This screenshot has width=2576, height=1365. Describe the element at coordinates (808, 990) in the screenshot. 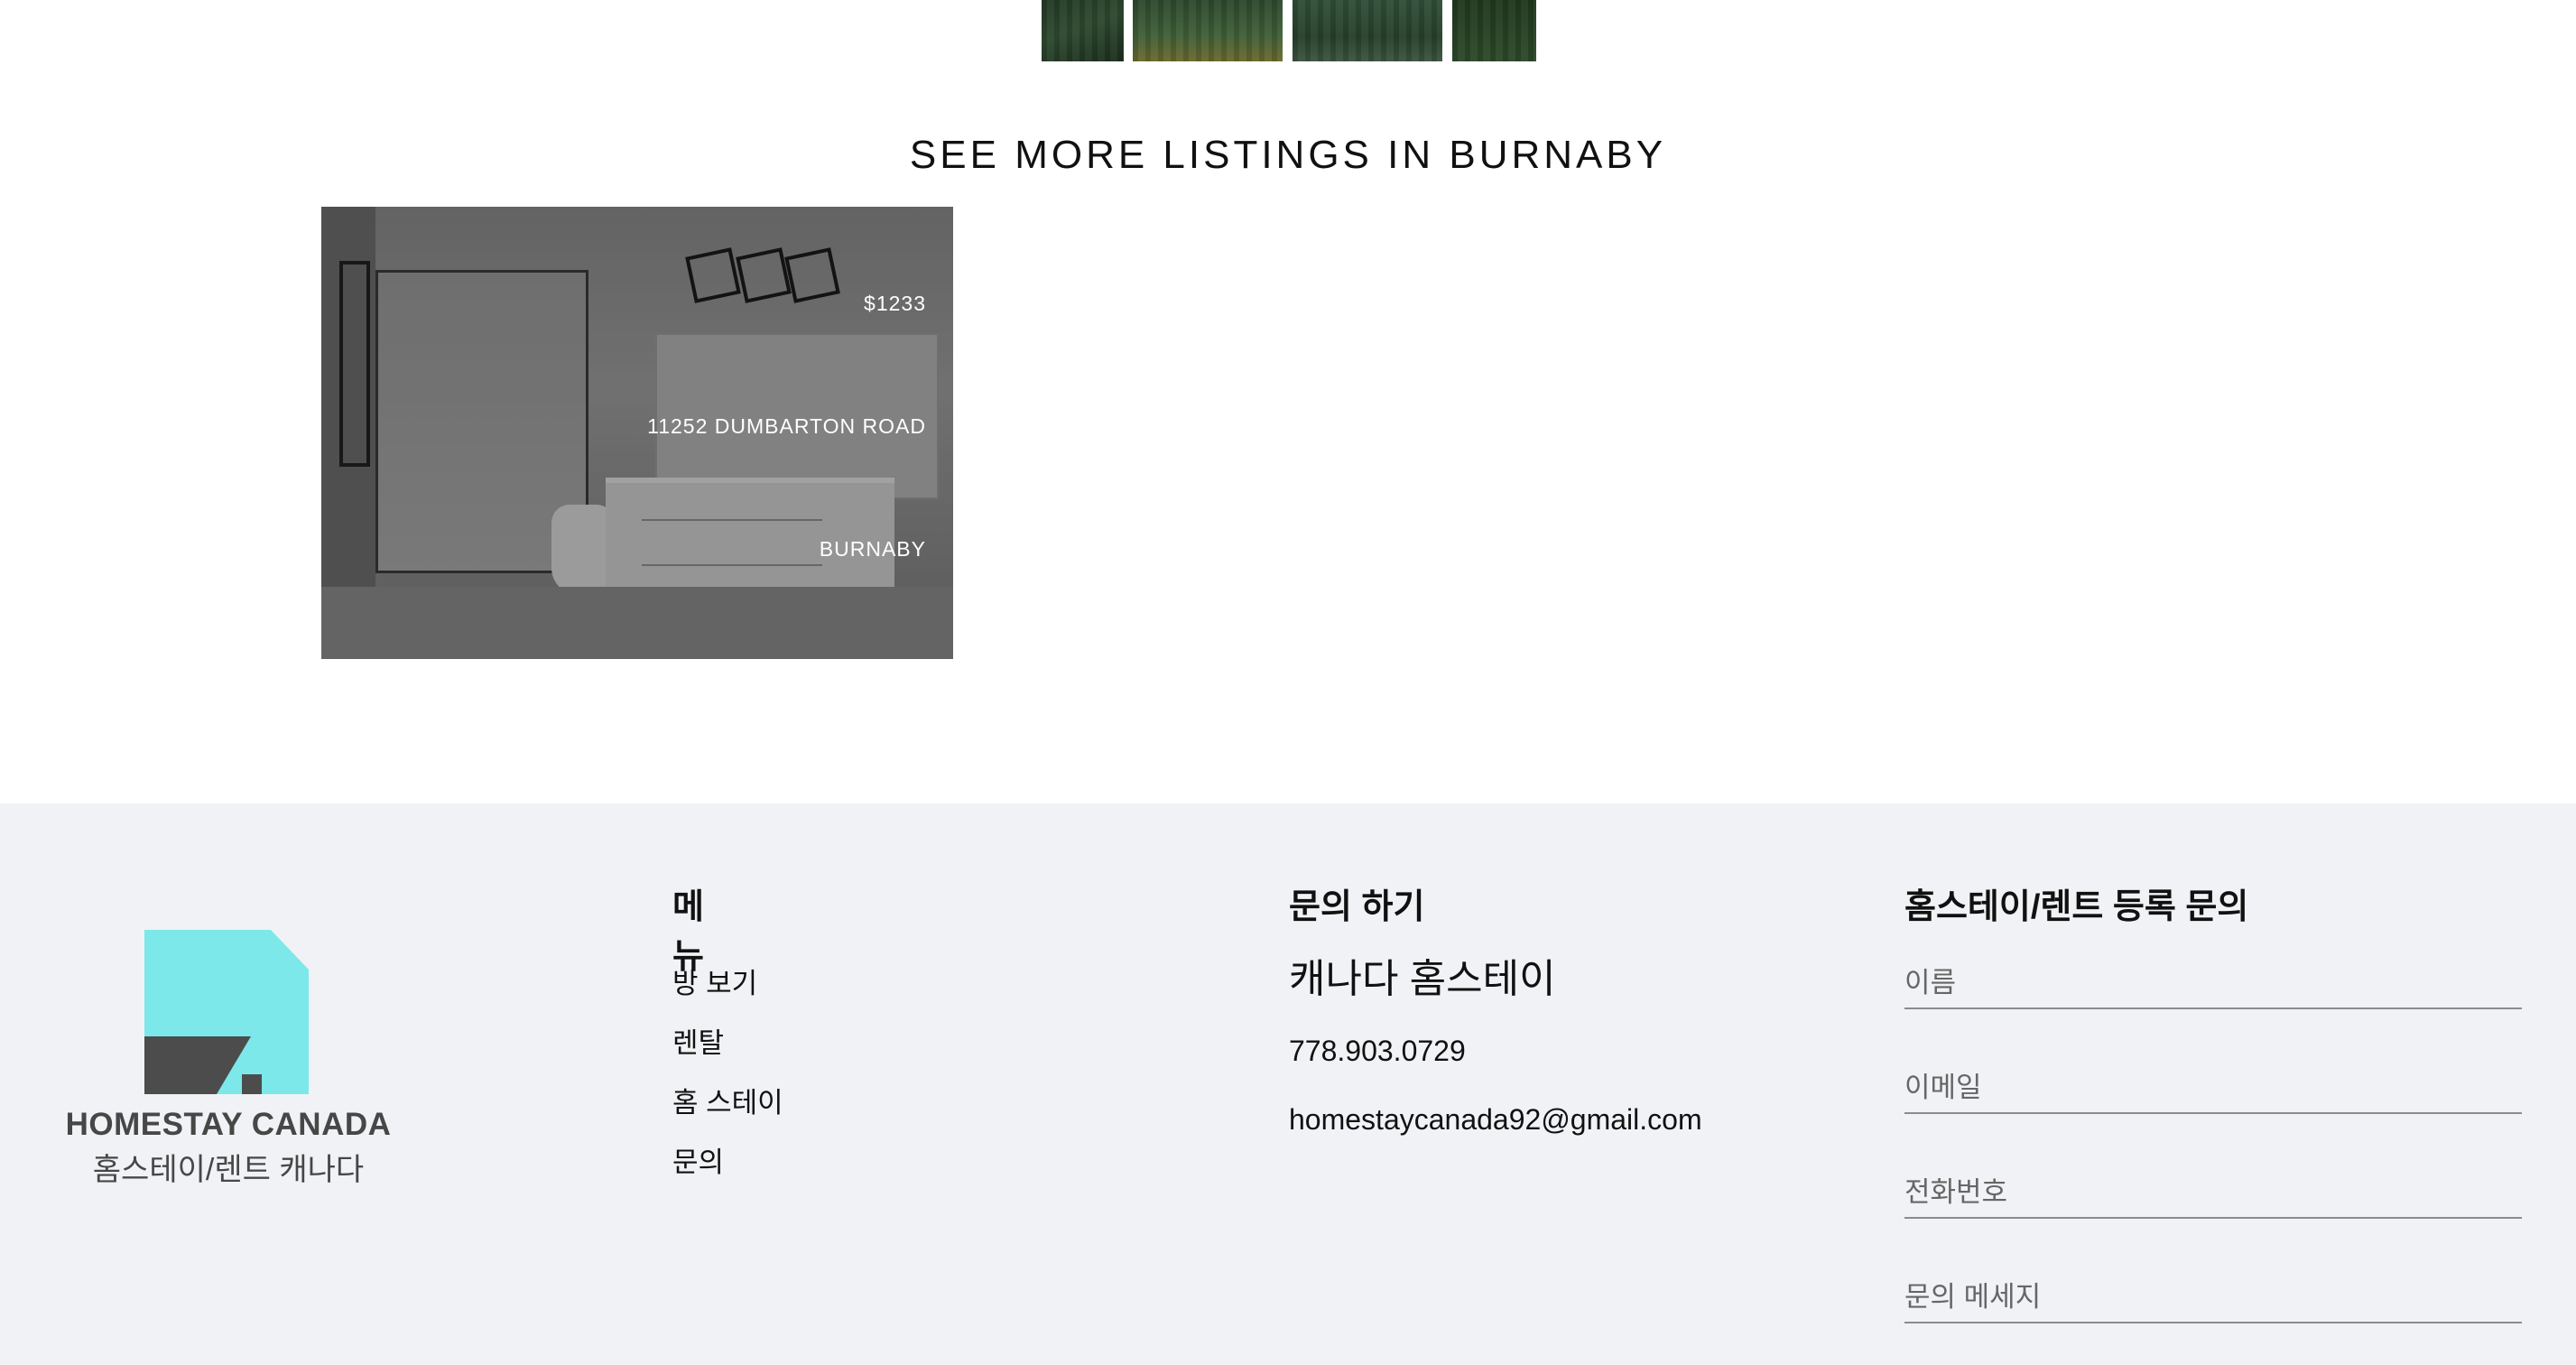

I see `menu-item-rooms: 방 보기` at that location.